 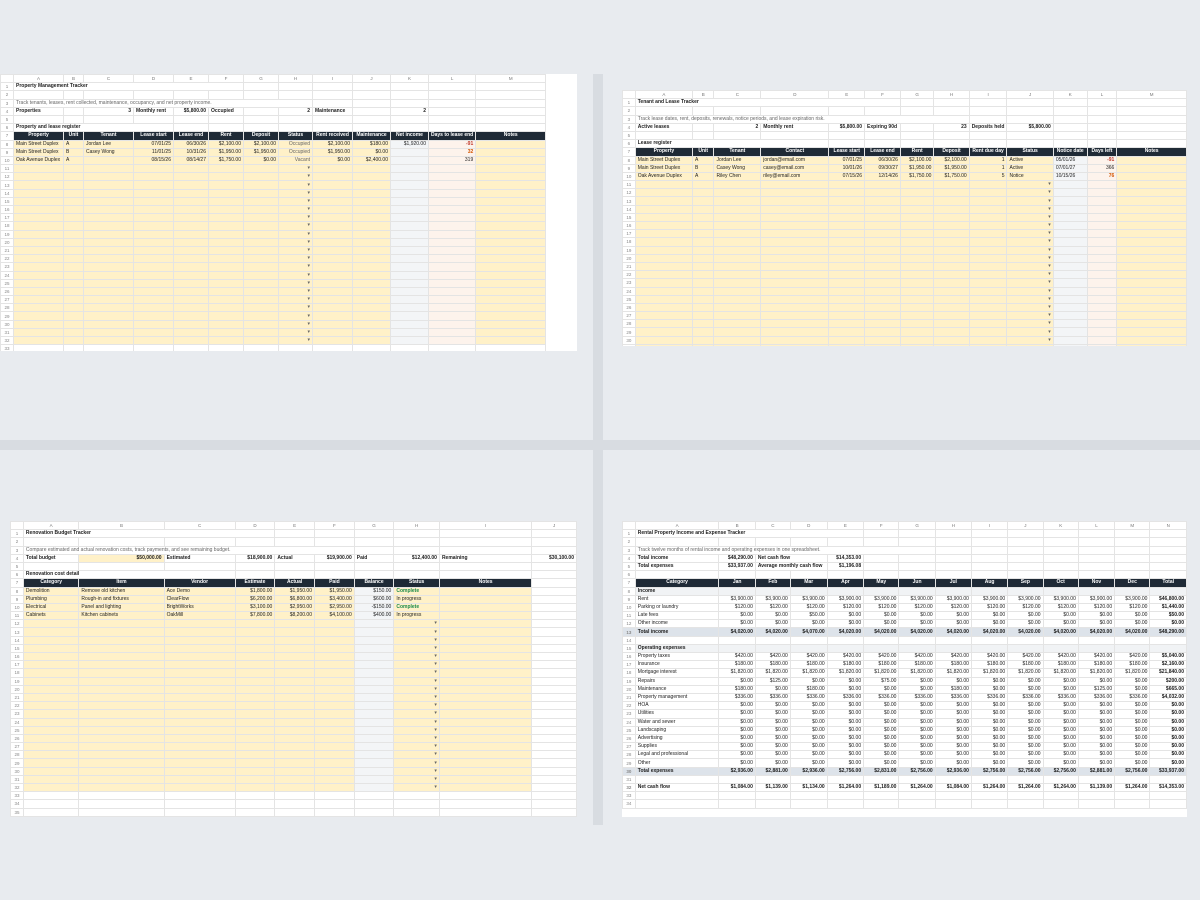 What do you see at coordinates (629, 616) in the screenshot?
I see `row-number: 11` at bounding box center [629, 616].